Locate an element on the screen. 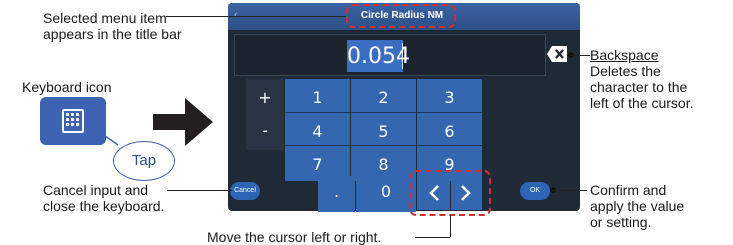  cancel-button: Cancel is located at coordinates (245, 191).